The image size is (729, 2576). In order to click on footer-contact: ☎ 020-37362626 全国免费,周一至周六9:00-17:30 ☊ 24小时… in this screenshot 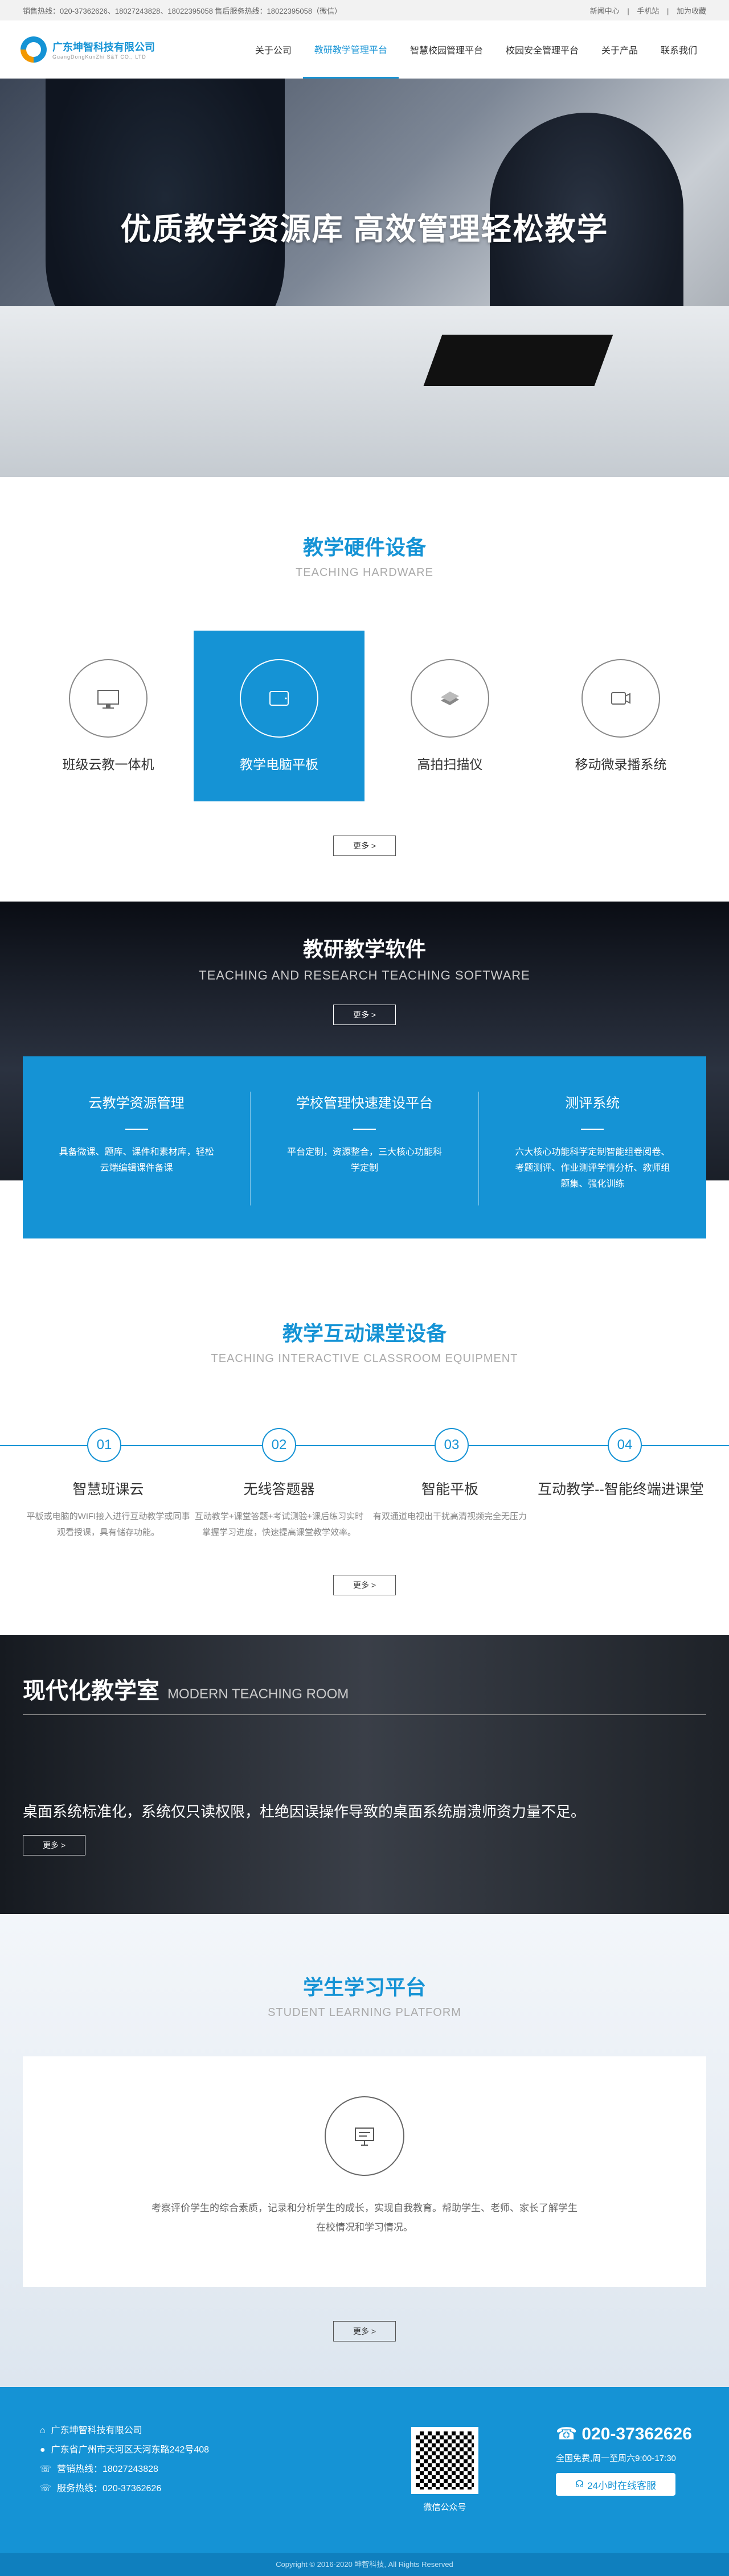, I will do `click(624, 2460)`.